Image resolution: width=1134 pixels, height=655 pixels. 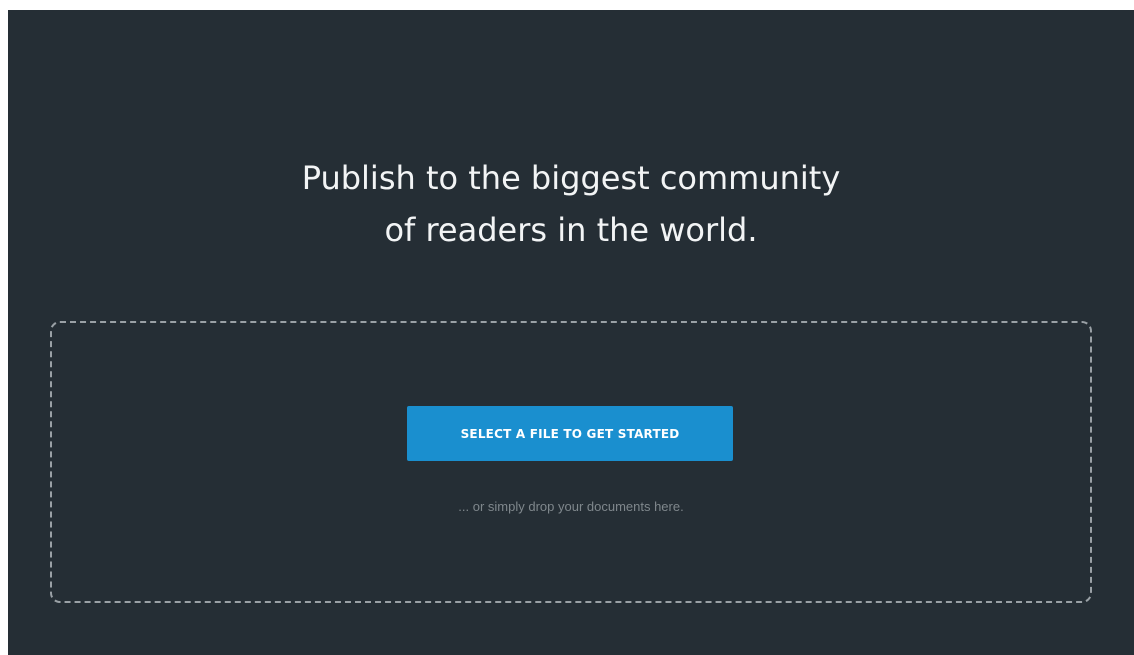 What do you see at coordinates (571, 506) in the screenshot?
I see `drop-hint-text: ... or simply drop your documents here.` at bounding box center [571, 506].